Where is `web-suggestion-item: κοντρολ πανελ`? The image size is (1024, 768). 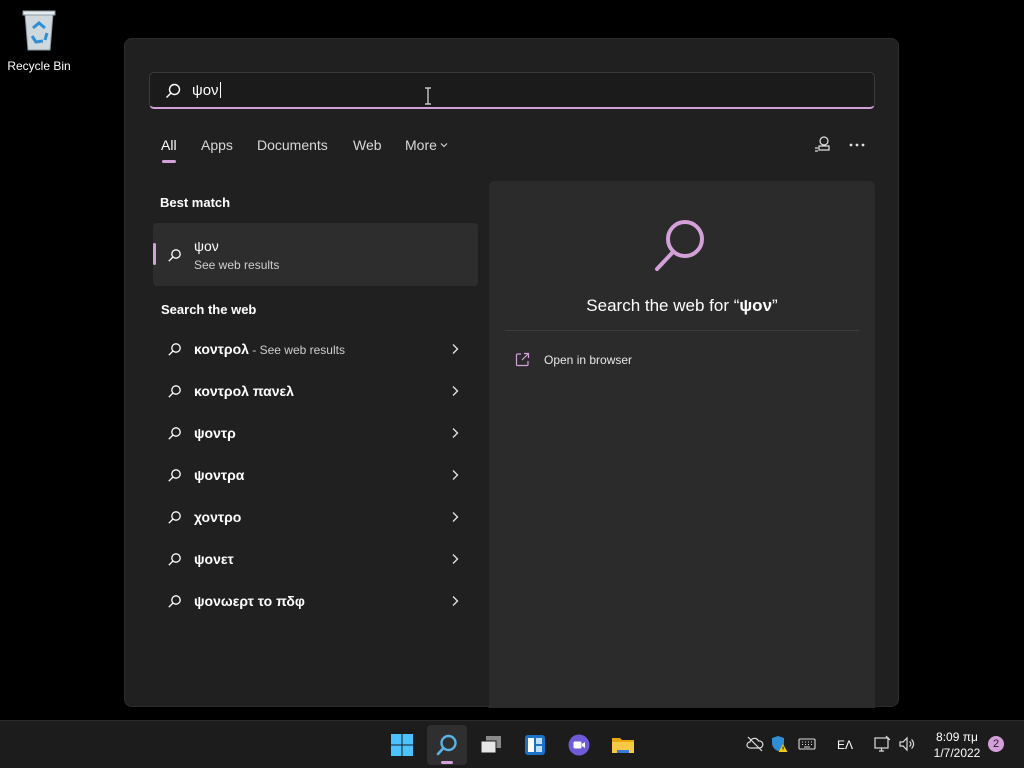 web-suggestion-item: κοντρολ πανελ is located at coordinates (315, 392).